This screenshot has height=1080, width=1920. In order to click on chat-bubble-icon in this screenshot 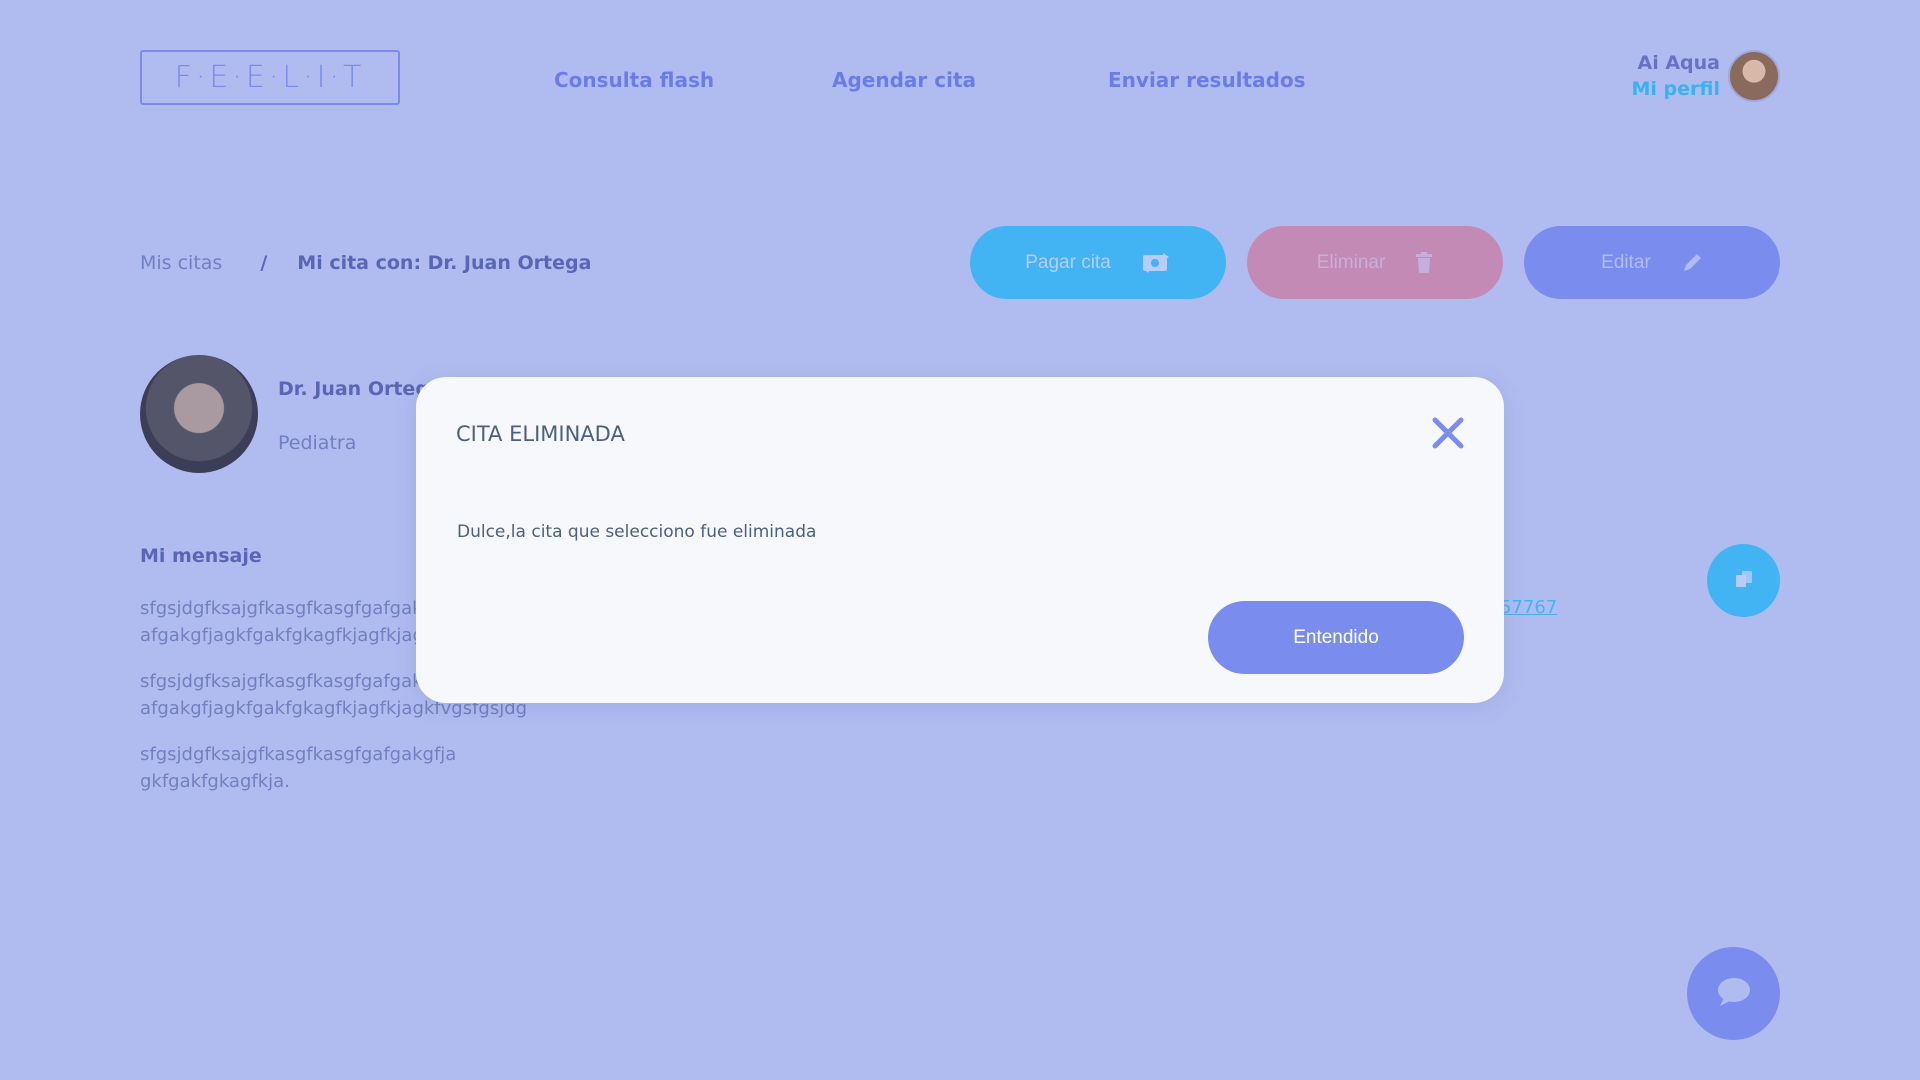, I will do `click(1734, 994)`.